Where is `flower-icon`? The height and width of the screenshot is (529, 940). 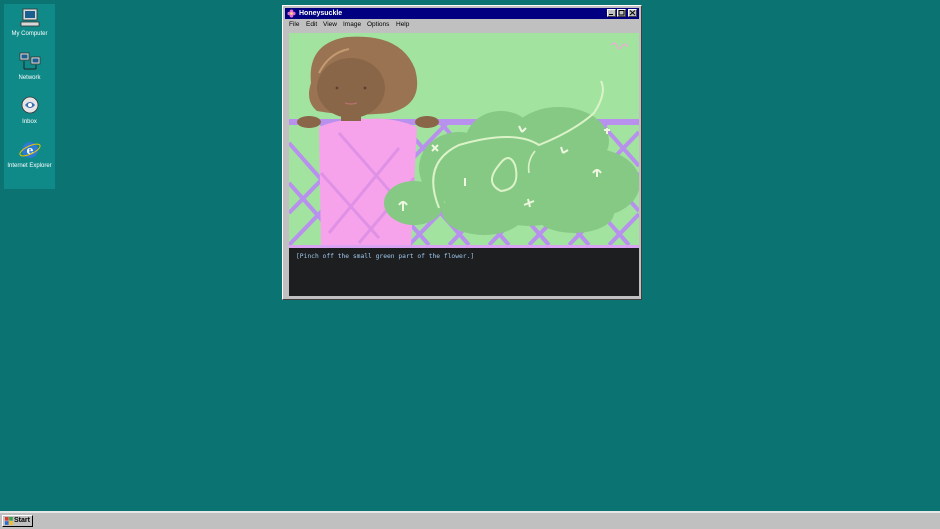
flower-icon is located at coordinates (291, 13).